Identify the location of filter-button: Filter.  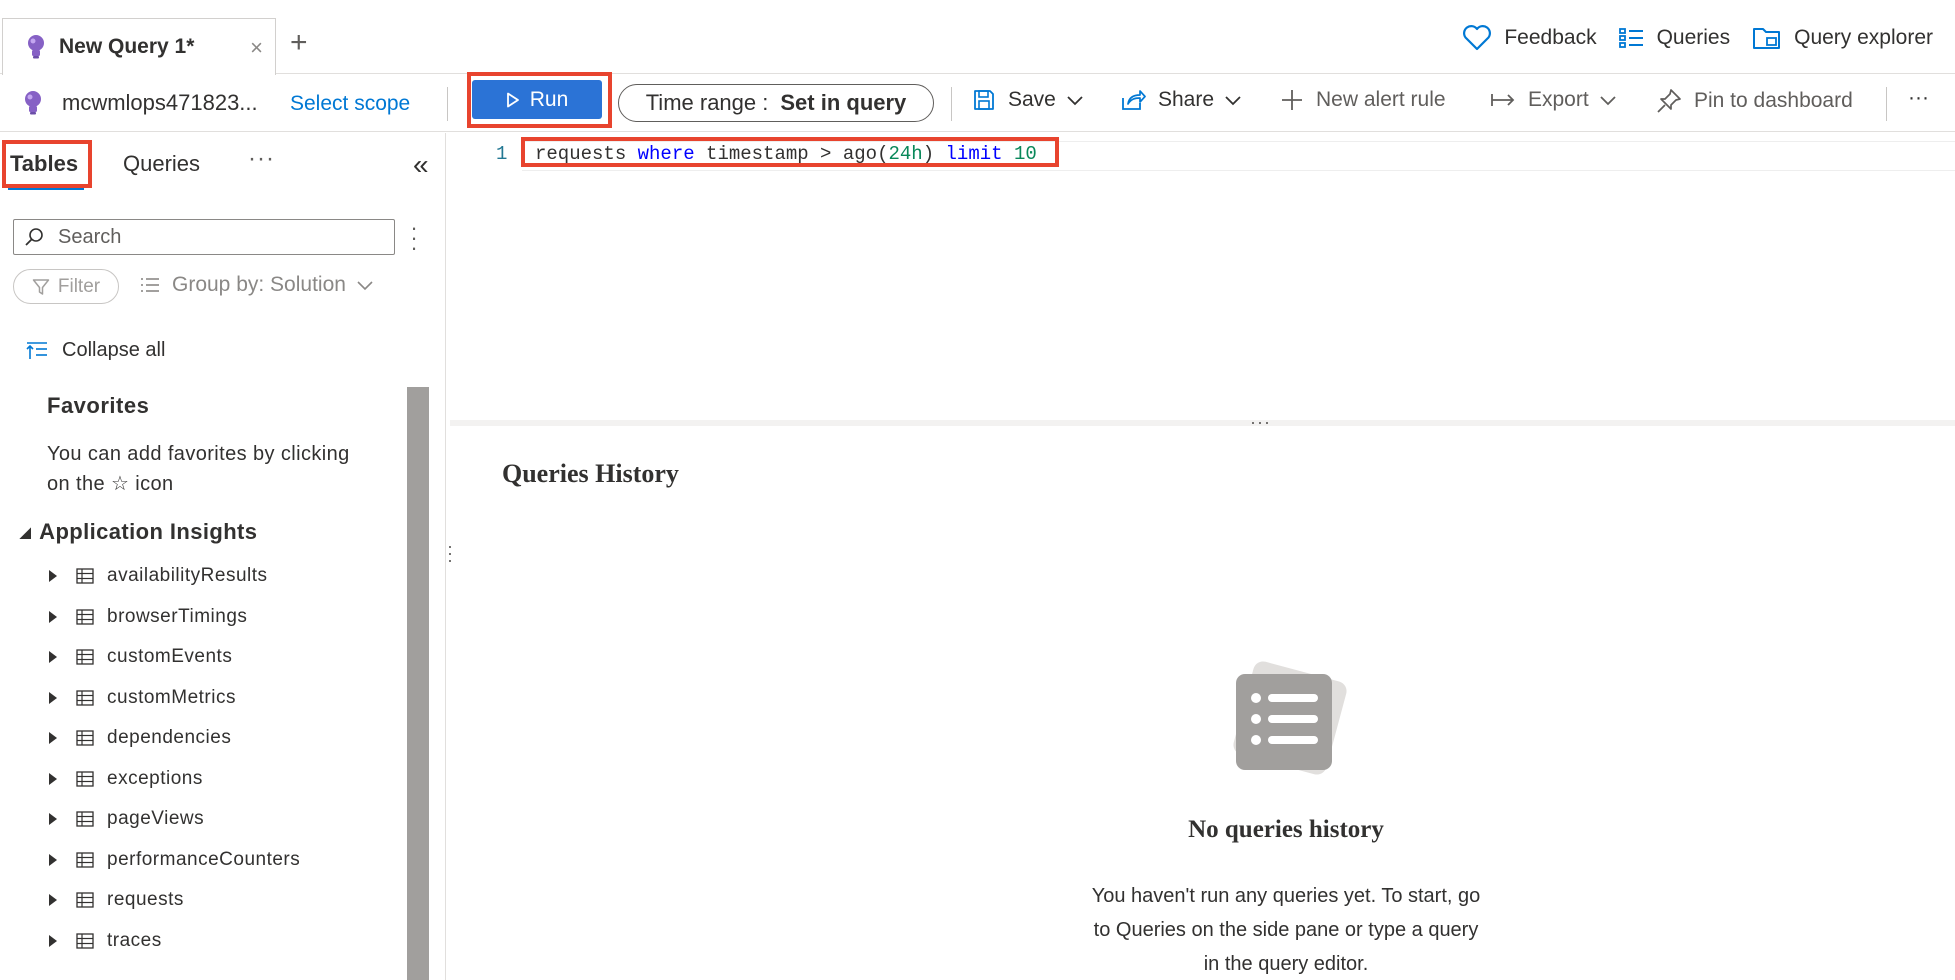
(66, 286).